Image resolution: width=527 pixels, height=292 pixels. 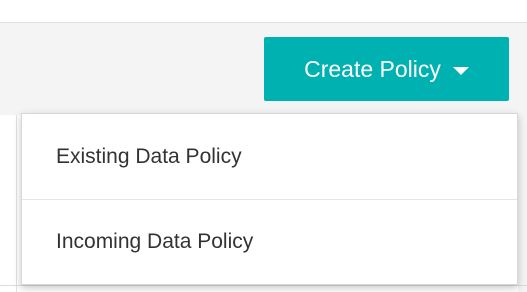 What do you see at coordinates (460, 71) in the screenshot?
I see `caret-down-icon` at bounding box center [460, 71].